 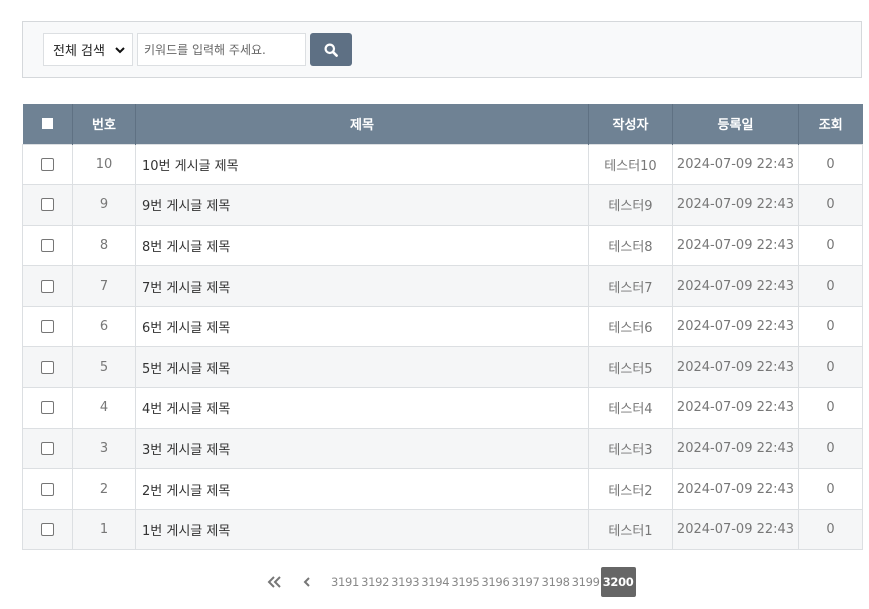 I want to click on chevron-left-icon, so click(x=307, y=582).